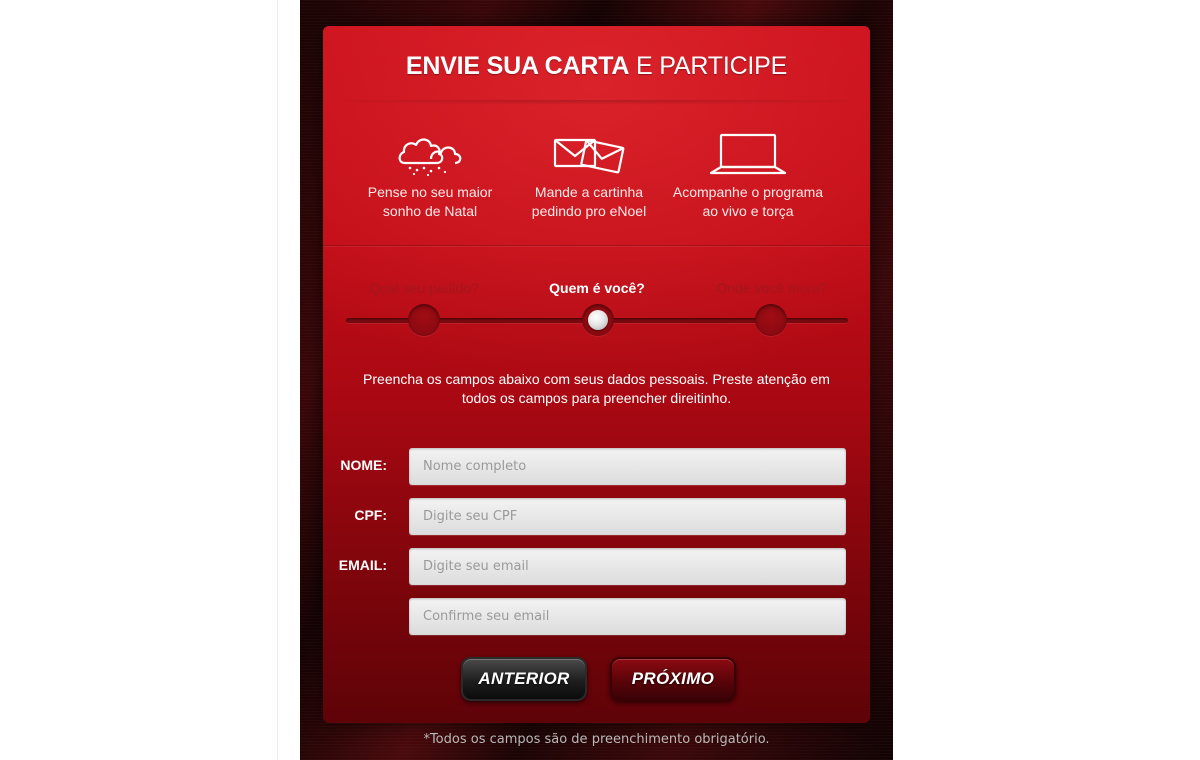 The height and width of the screenshot is (760, 1200). I want to click on cpf-input, so click(627, 516).